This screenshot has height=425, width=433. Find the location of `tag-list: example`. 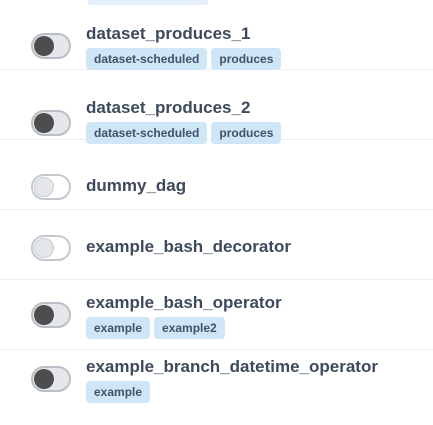

tag-list: example is located at coordinates (118, 392).